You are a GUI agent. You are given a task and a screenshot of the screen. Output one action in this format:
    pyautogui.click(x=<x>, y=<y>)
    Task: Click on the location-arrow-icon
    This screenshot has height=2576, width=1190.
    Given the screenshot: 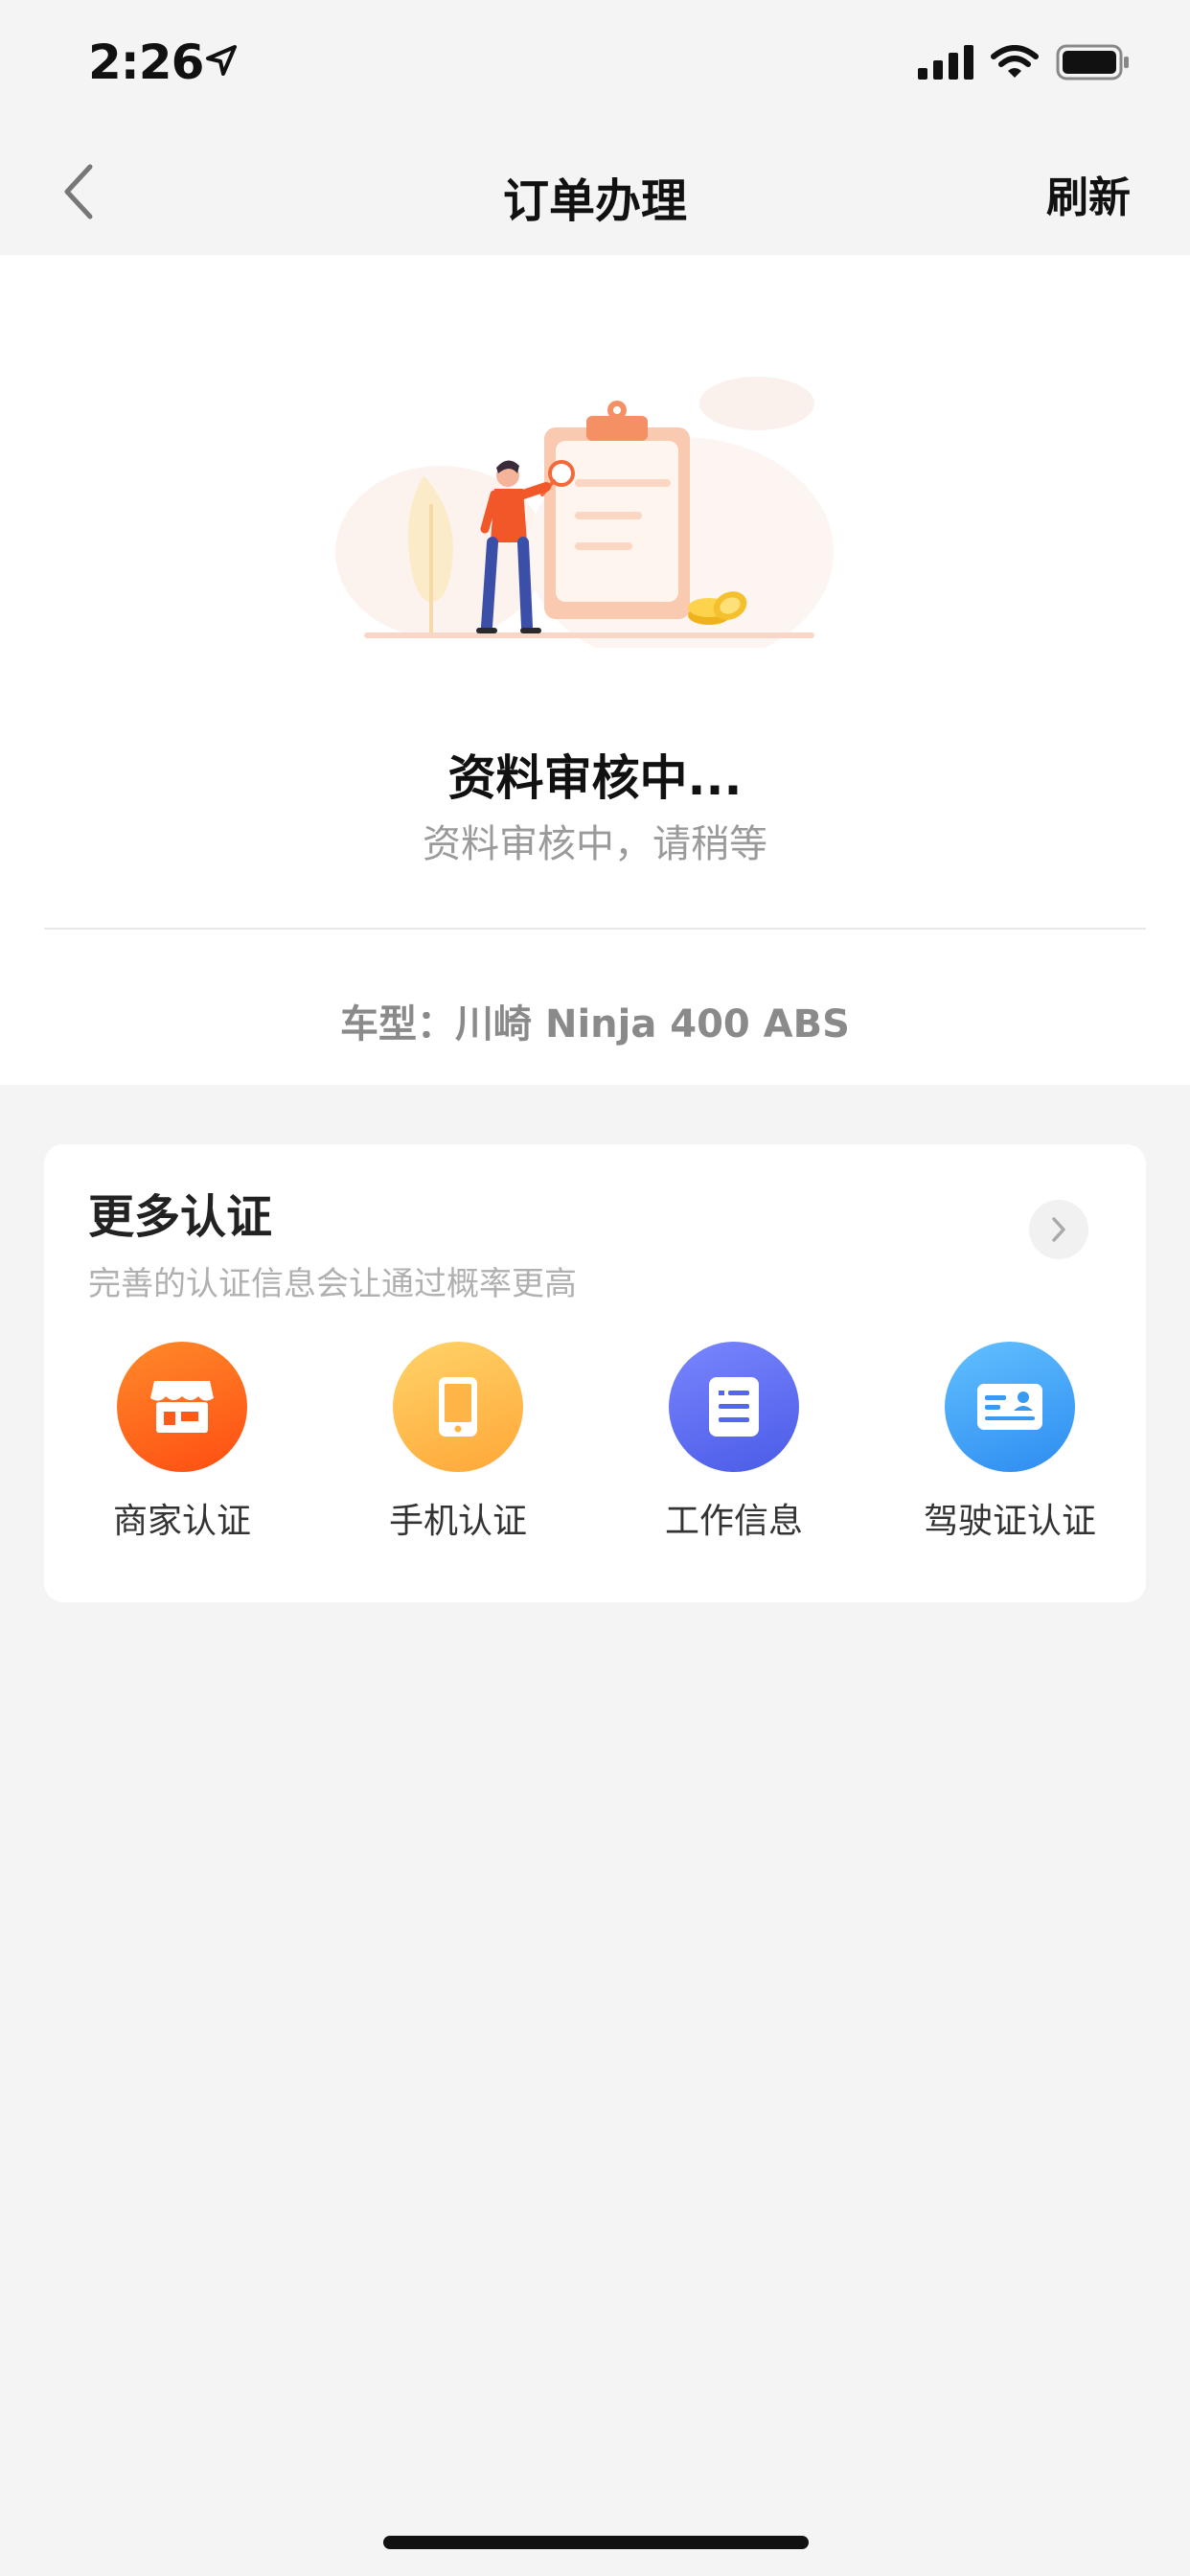 What is the action you would take?
    pyautogui.click(x=222, y=60)
    